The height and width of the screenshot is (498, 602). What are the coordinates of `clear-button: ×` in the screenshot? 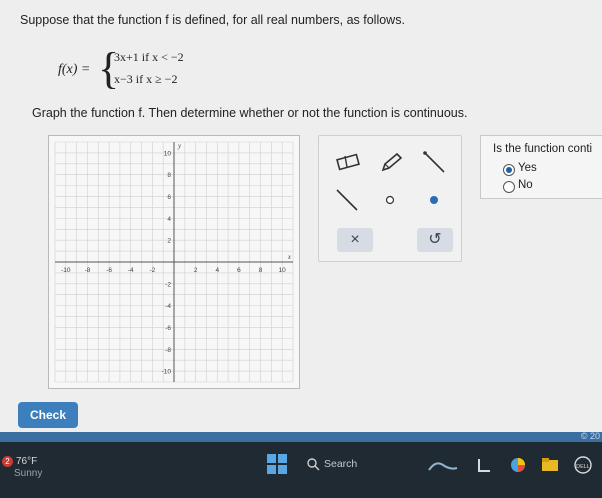 It's located at (355, 240).